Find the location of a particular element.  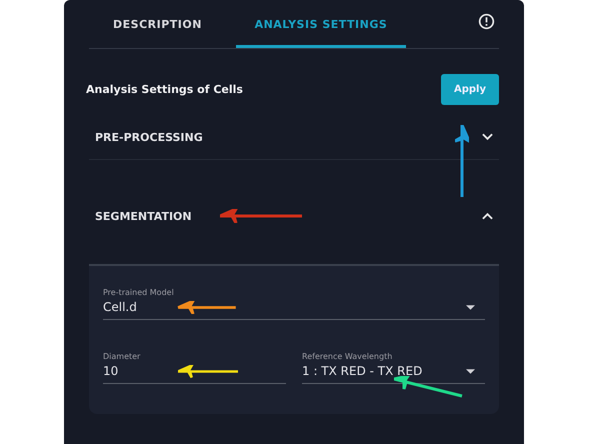

model-select: Pre-trained Model Cell.d is located at coordinates (294, 304).